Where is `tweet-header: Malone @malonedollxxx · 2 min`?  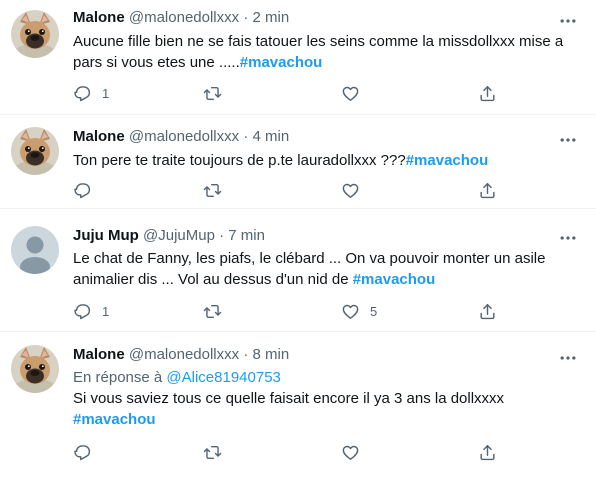 tweet-header: Malone @malonedollxxx · 2 min is located at coordinates (181, 18).